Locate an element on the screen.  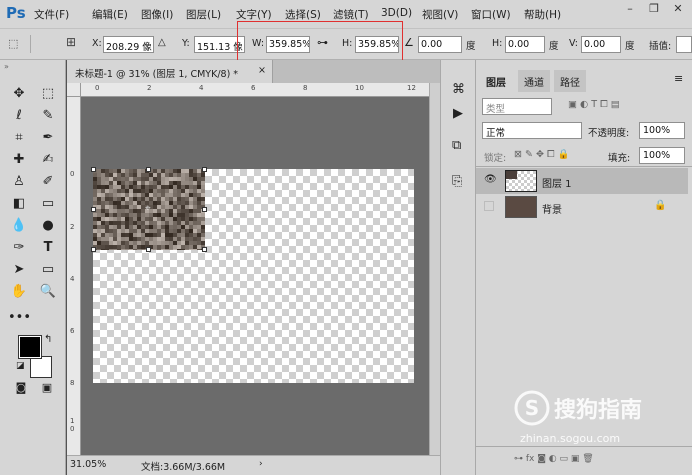
menu-file: 文件(F) is located at coordinates (51, 14).